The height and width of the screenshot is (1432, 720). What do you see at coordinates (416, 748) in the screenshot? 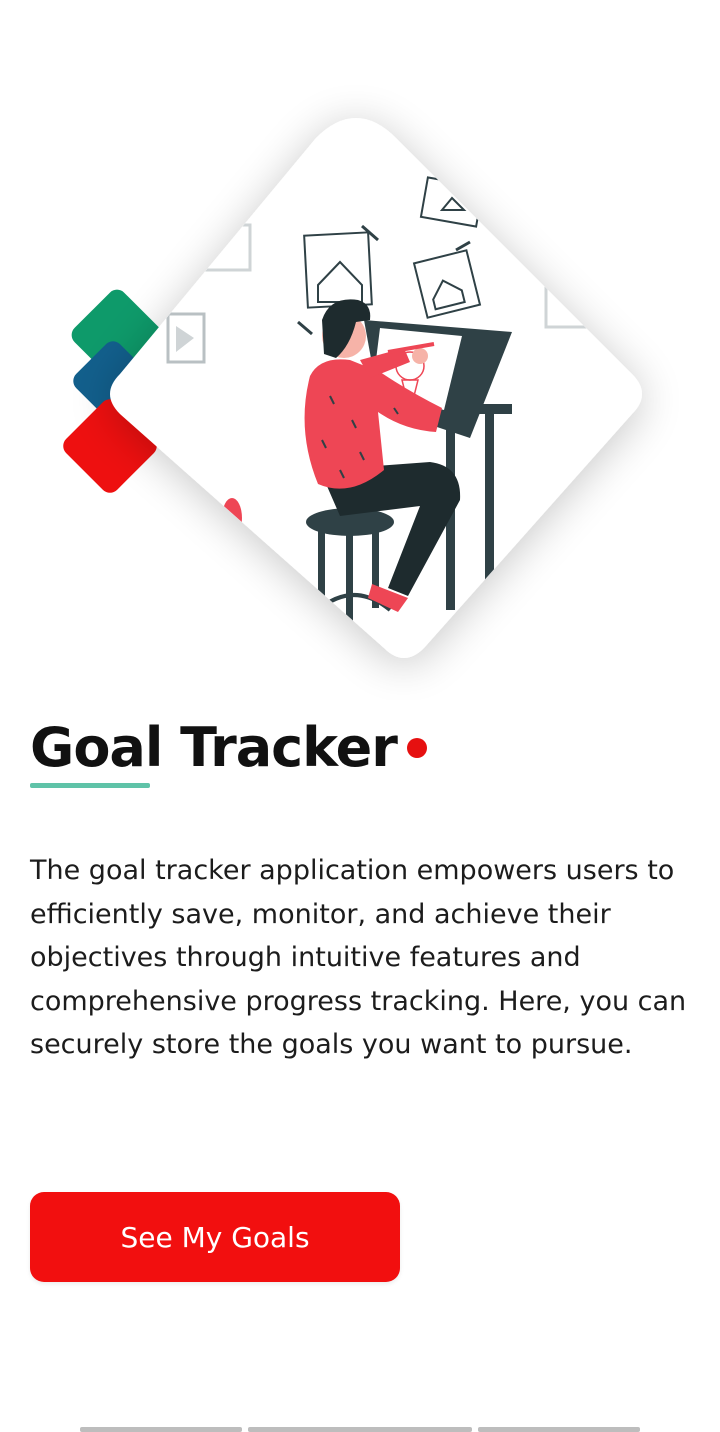
I see `red-dot-icon` at bounding box center [416, 748].